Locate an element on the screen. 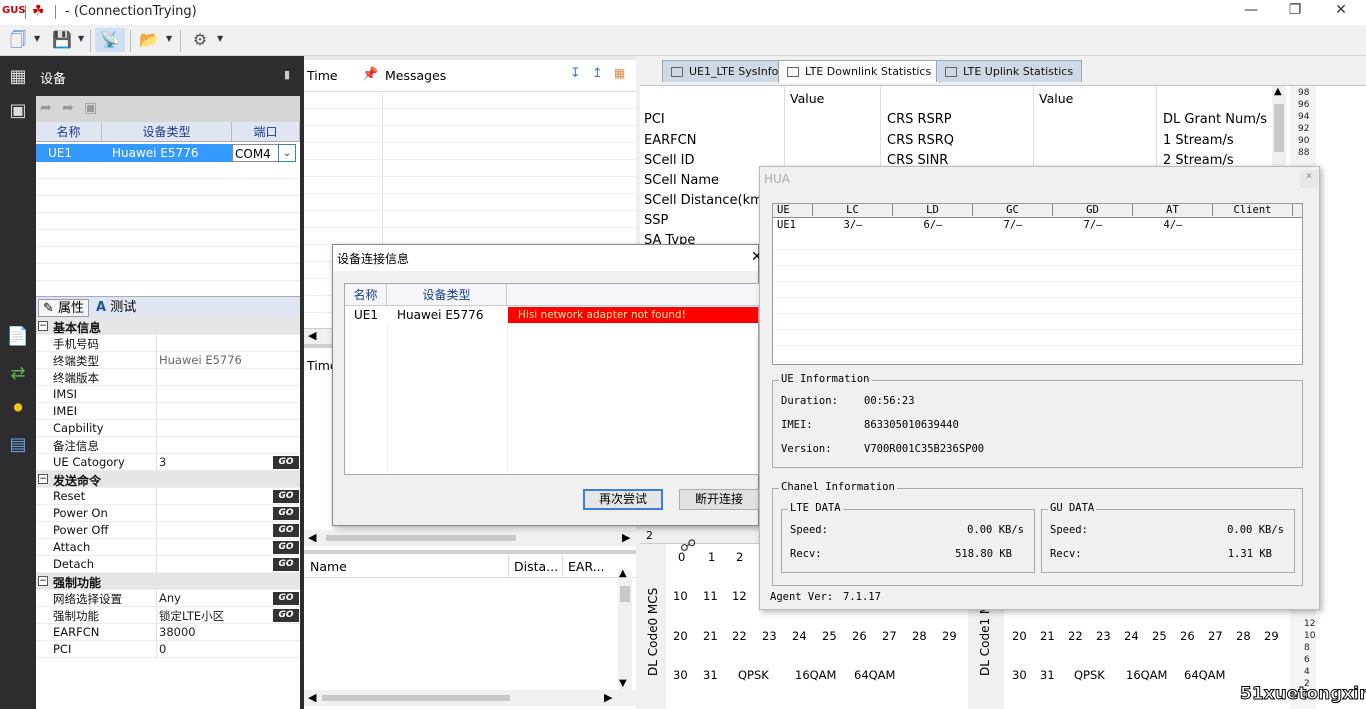  device-type: Huawei E5776 is located at coordinates (167, 153).